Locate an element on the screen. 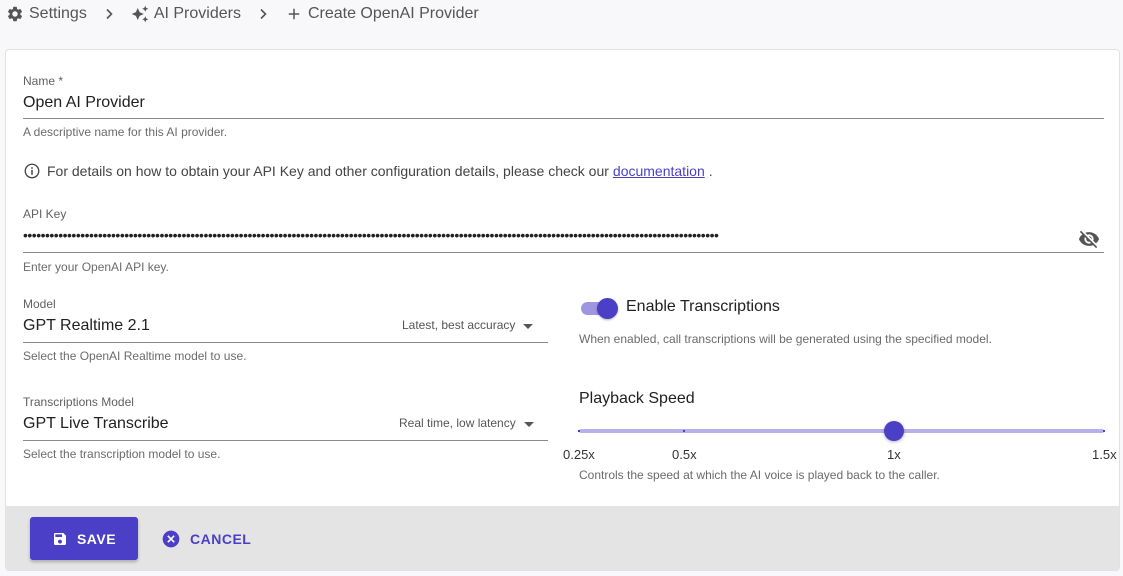  model-hint: Latest, best accuracy is located at coordinates (459, 325).